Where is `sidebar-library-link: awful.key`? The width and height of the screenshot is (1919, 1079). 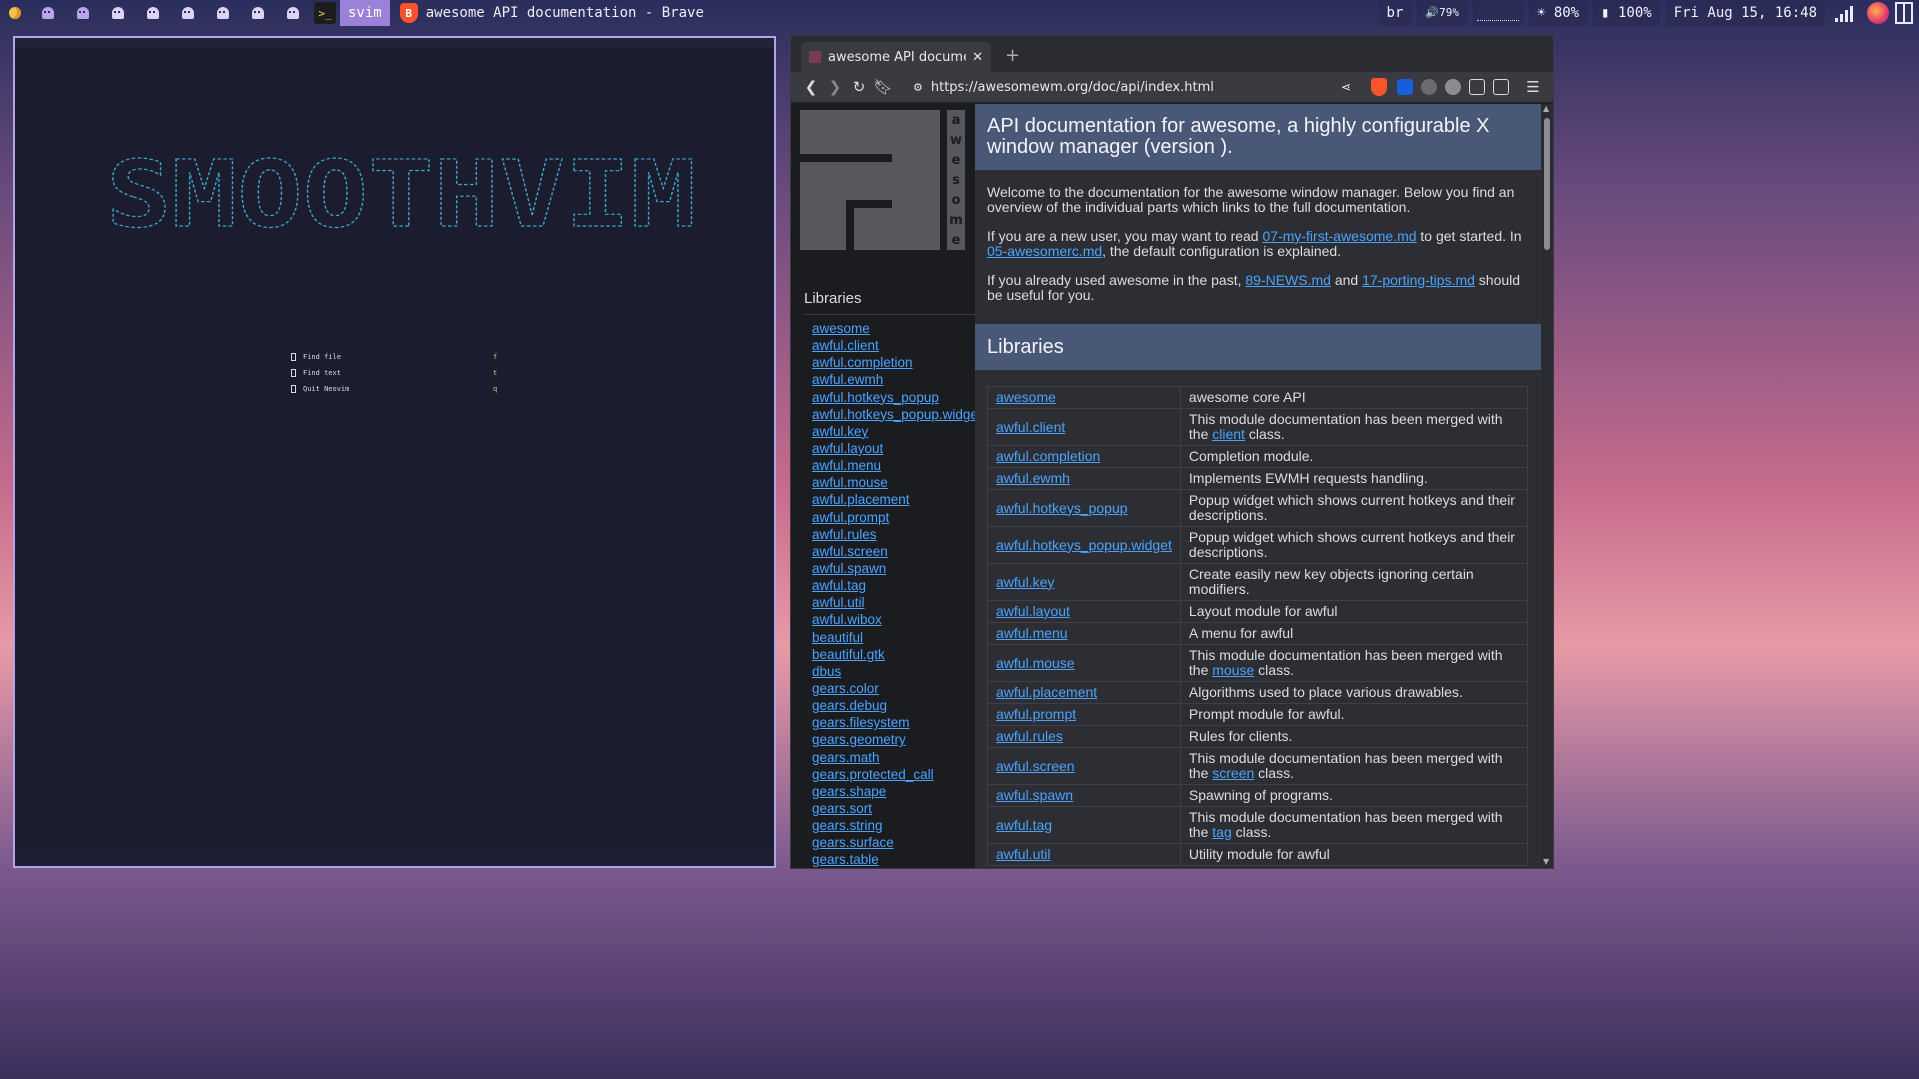 sidebar-library-link: awful.key is located at coordinates (840, 431).